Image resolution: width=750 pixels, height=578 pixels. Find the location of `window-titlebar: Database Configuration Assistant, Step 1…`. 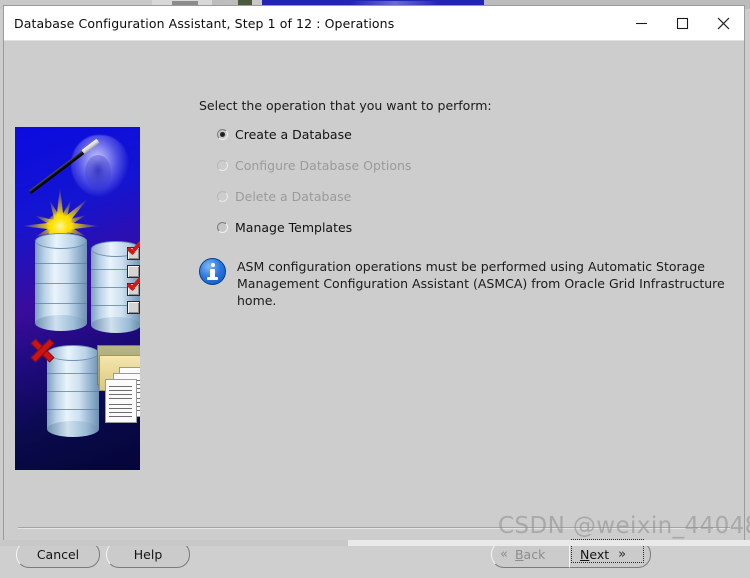

window-titlebar: Database Configuration Assistant, Step 1… is located at coordinates (374, 23).